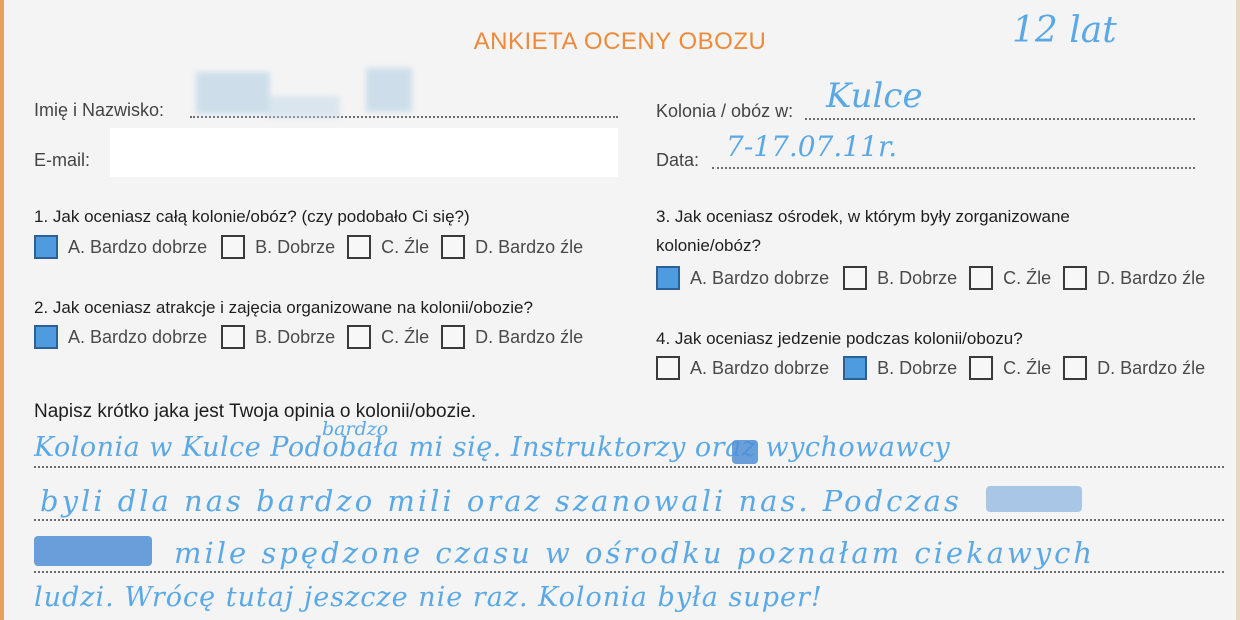 This screenshot has width=1240, height=620. Describe the element at coordinates (359, 337) in the screenshot. I see `q2-checkbox-c` at that location.